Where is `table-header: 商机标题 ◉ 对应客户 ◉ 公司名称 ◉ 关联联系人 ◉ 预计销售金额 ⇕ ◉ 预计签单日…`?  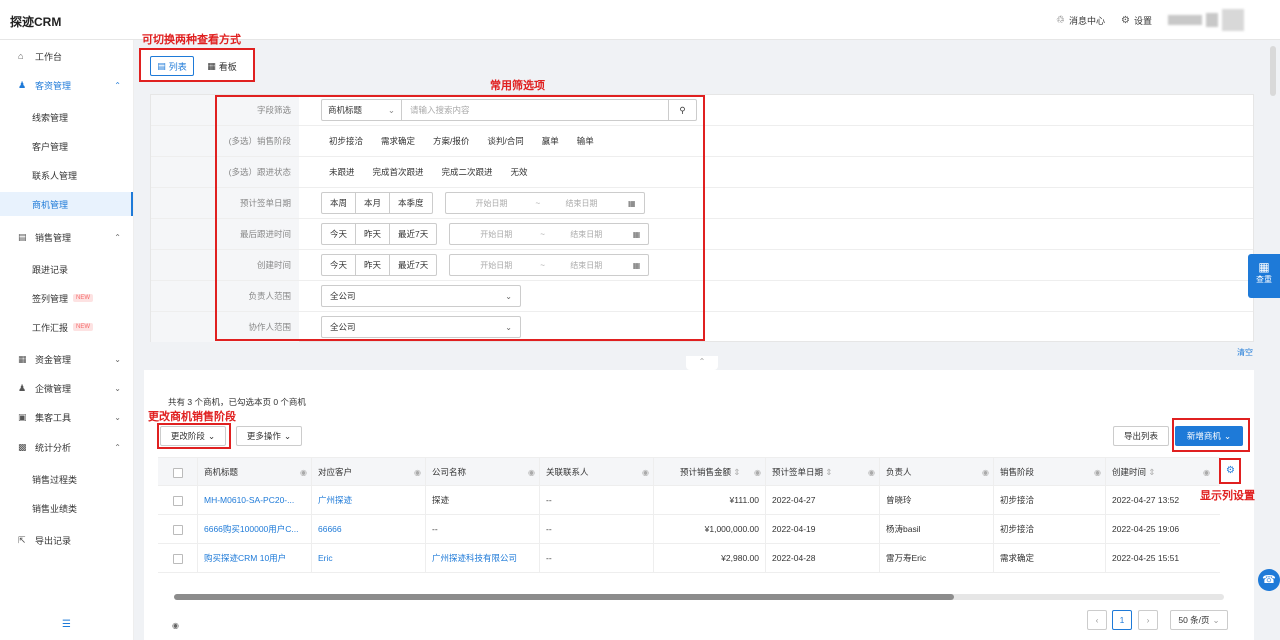
table-header: 商机标题 ◉ 对应客户 ◉ 公司名称 ◉ 关联联系人 ◉ 预计销售金额 ⇕ ◉ 预计签单日… is located at coordinates (689, 472).